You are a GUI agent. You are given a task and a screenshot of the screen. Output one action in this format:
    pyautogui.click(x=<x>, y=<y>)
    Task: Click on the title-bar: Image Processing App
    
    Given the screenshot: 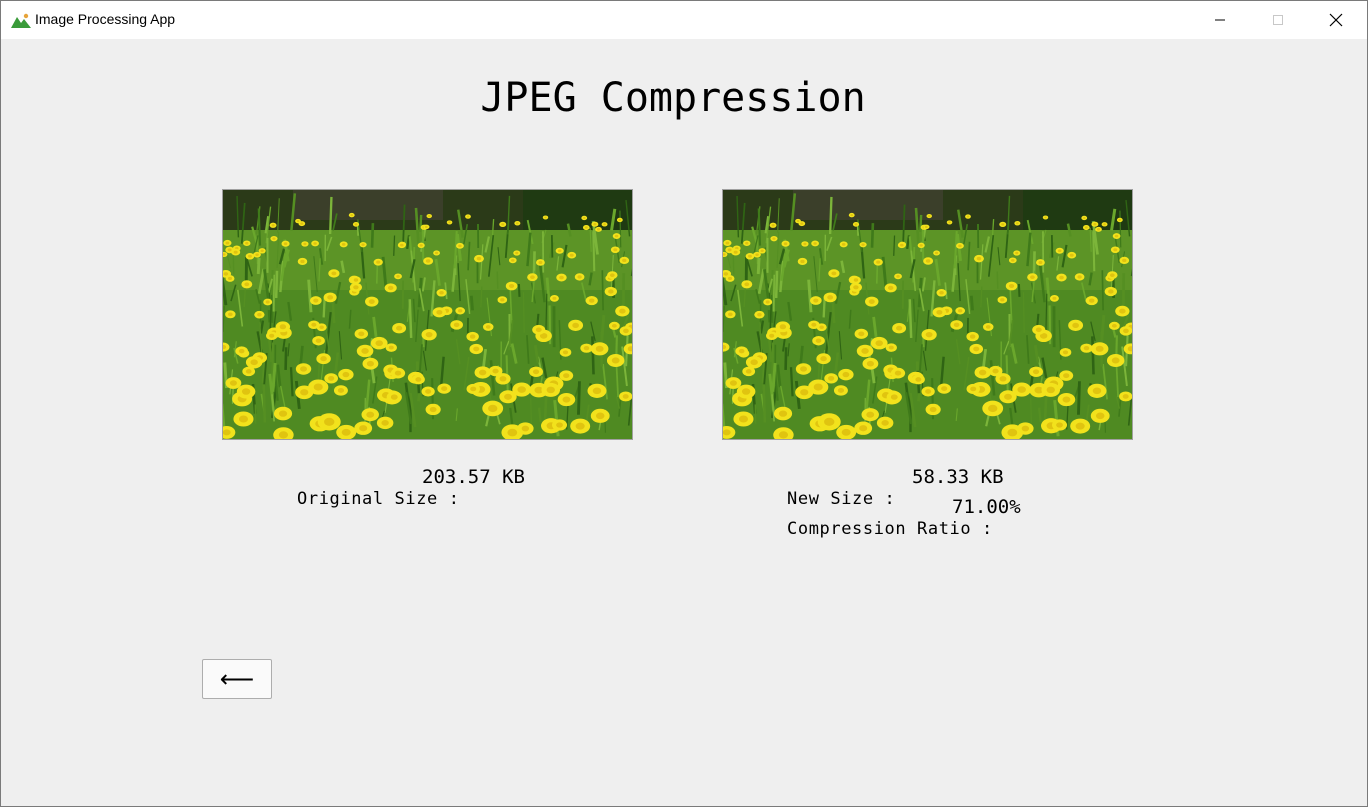 What is the action you would take?
    pyautogui.click(x=684, y=20)
    